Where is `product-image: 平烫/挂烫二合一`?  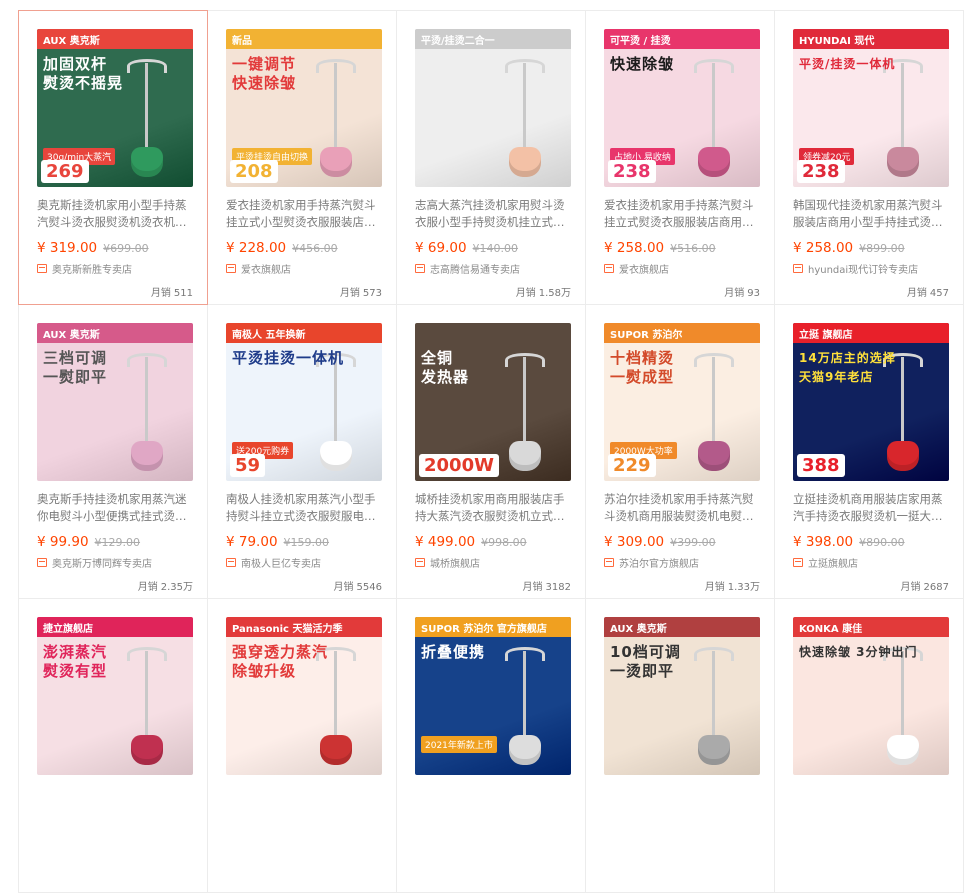 product-image: 平烫/挂烫二合一 is located at coordinates (493, 108).